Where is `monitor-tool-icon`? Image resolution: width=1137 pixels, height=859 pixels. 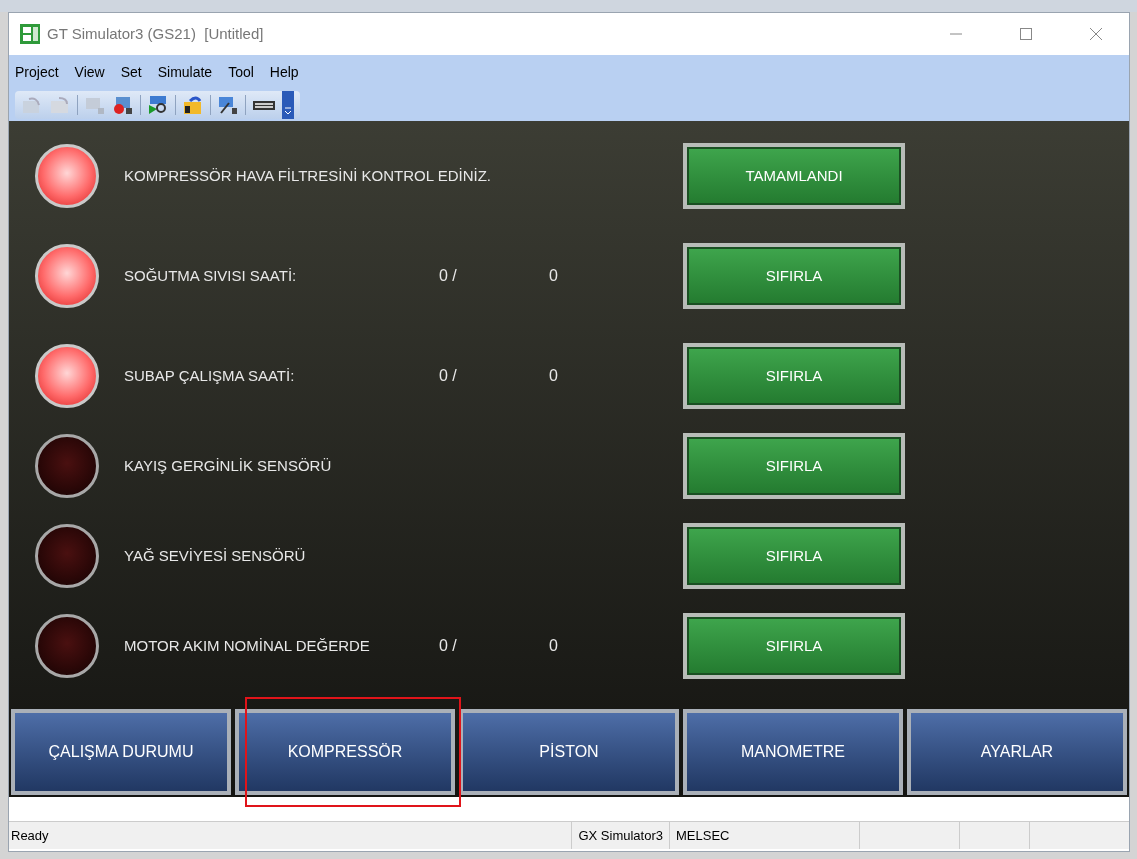
monitor-tool-icon is located at coordinates (228, 105).